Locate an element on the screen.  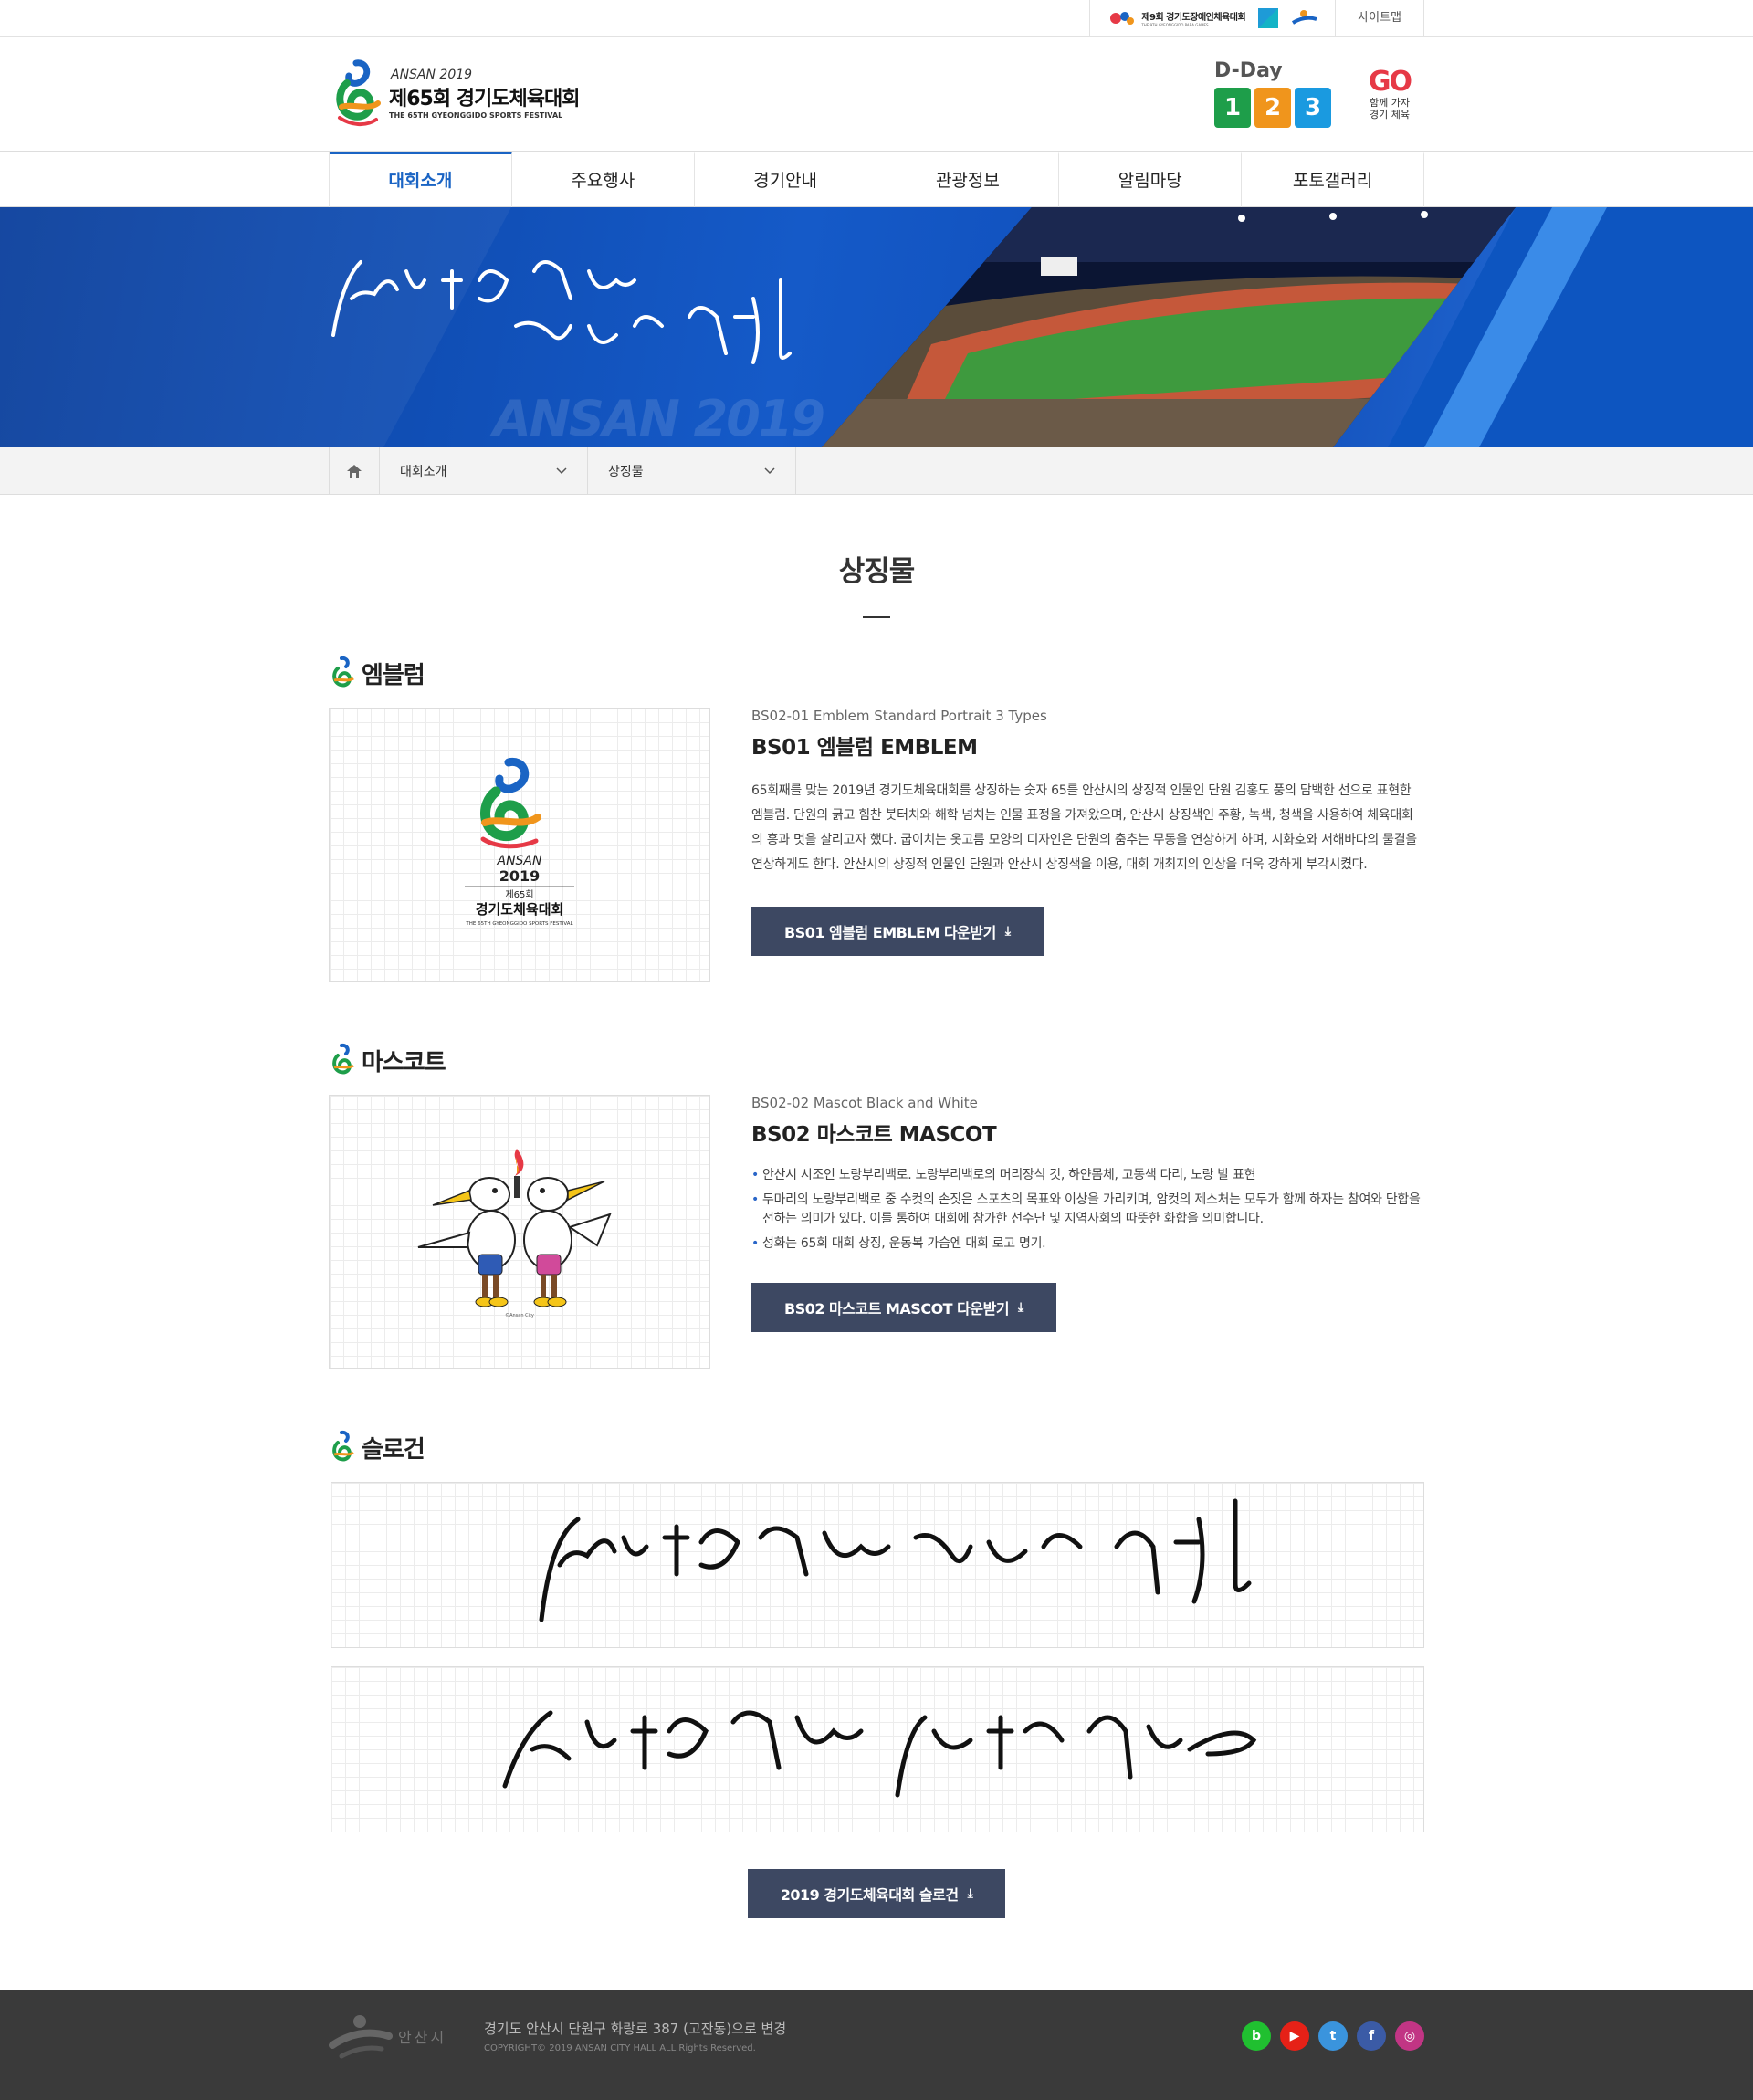
emblem-bullet-icon is located at coordinates (343, 672).